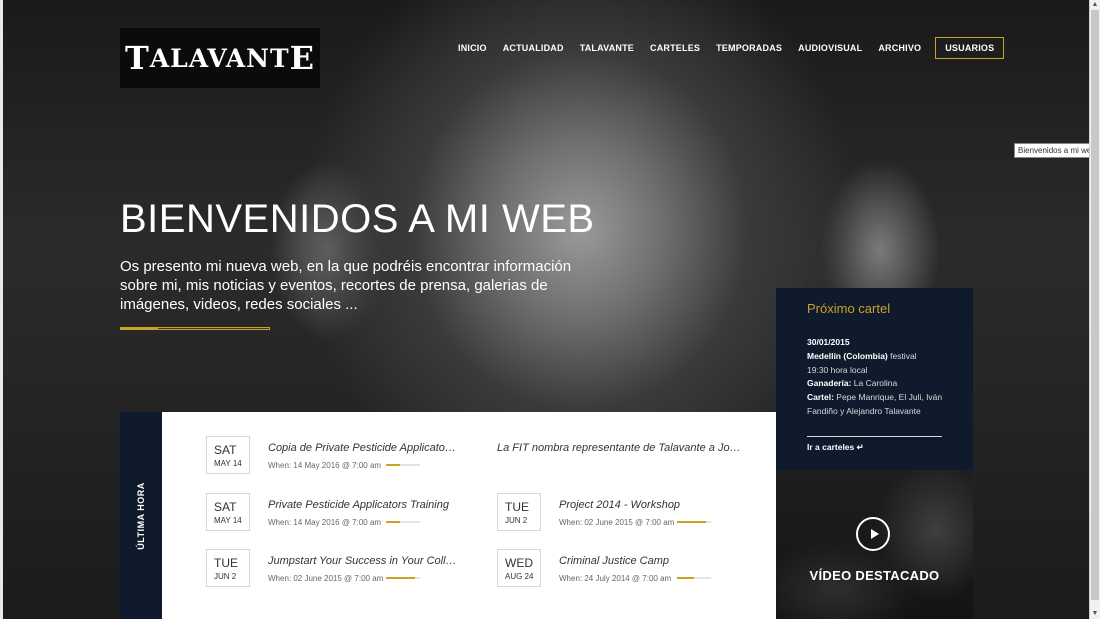 This screenshot has height=619, width=1100. What do you see at coordinates (874, 436) in the screenshot?
I see `cartel-divider` at bounding box center [874, 436].